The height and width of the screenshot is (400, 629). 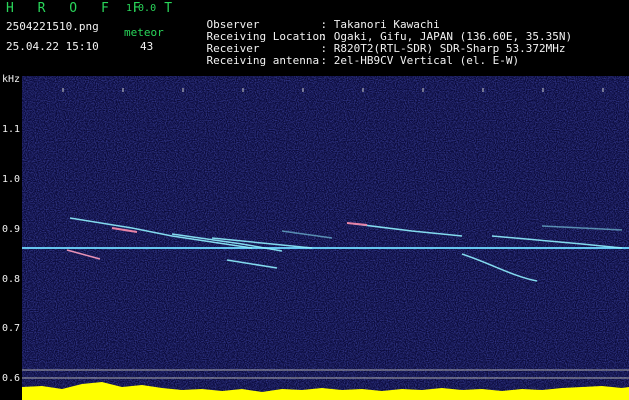 I want to click on meteor-label: meteor, so click(x=144, y=32).